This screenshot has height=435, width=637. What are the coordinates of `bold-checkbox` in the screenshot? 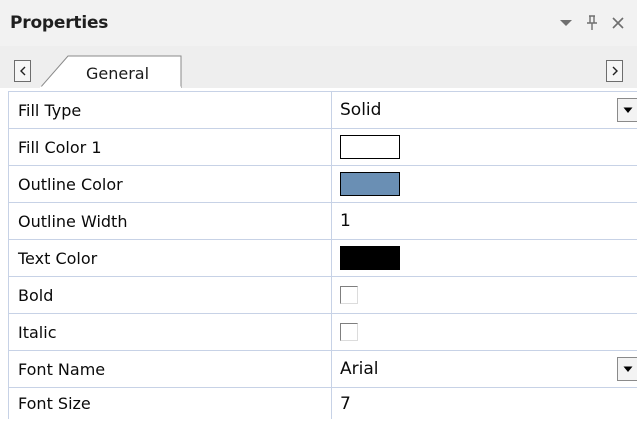 It's located at (349, 295).